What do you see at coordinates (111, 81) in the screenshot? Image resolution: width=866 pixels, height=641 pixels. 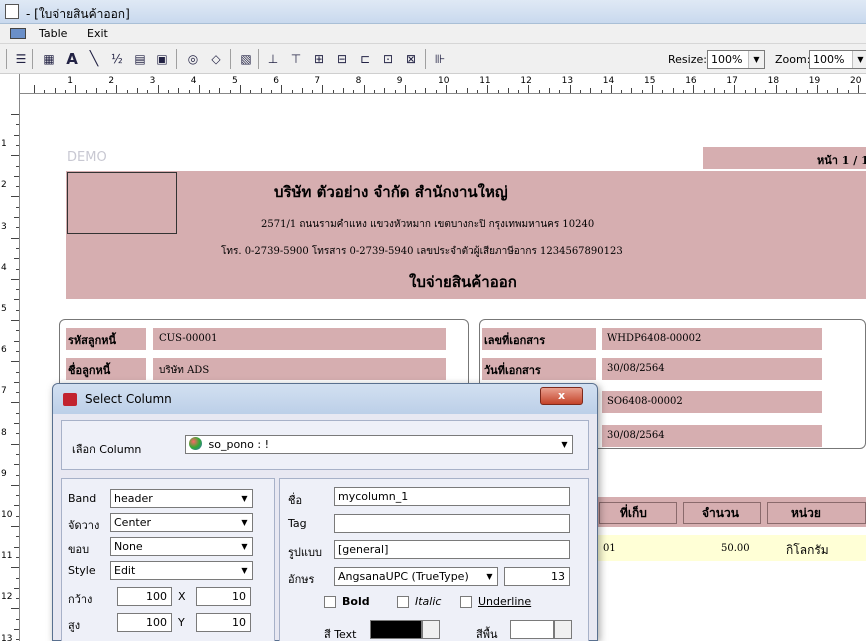 I see `ruler-number: 2` at bounding box center [111, 81].